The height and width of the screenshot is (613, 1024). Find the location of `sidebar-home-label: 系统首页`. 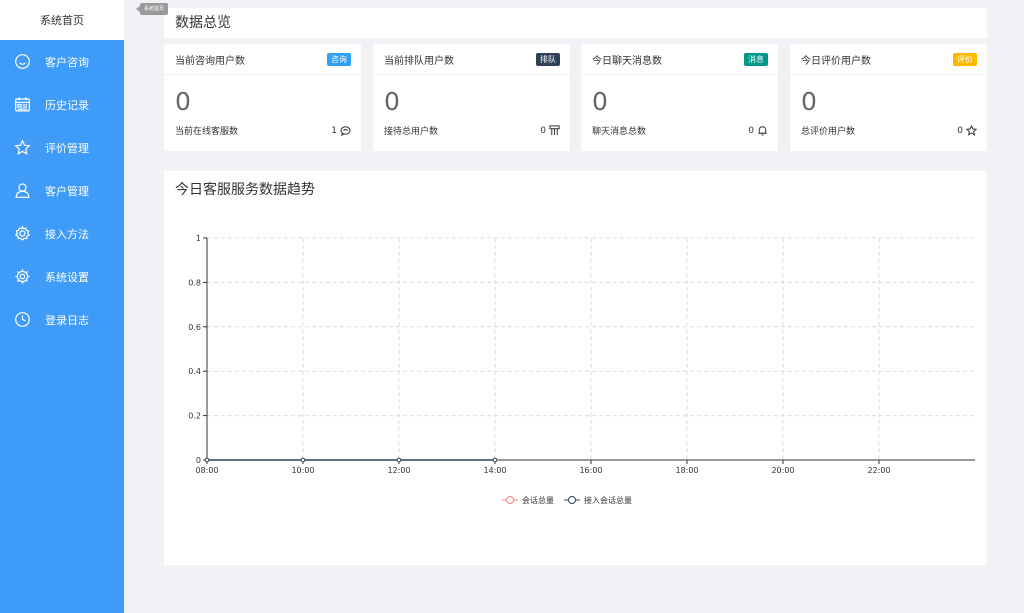

sidebar-home-label: 系统首页 is located at coordinates (62, 20).